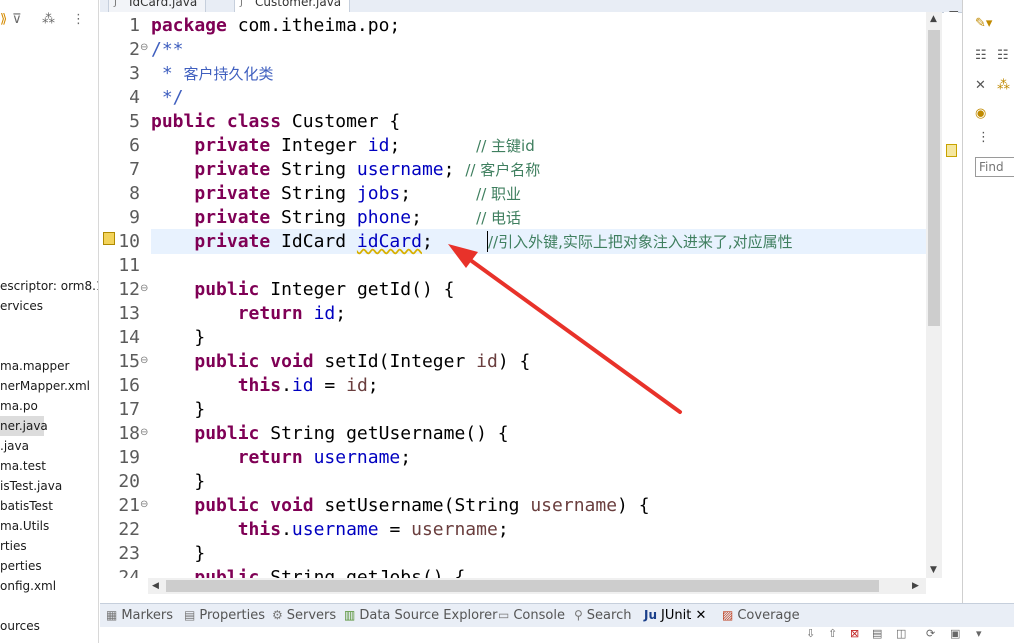 The width and height of the screenshot is (1014, 643). I want to click on tree-item: rties, so click(13, 546).